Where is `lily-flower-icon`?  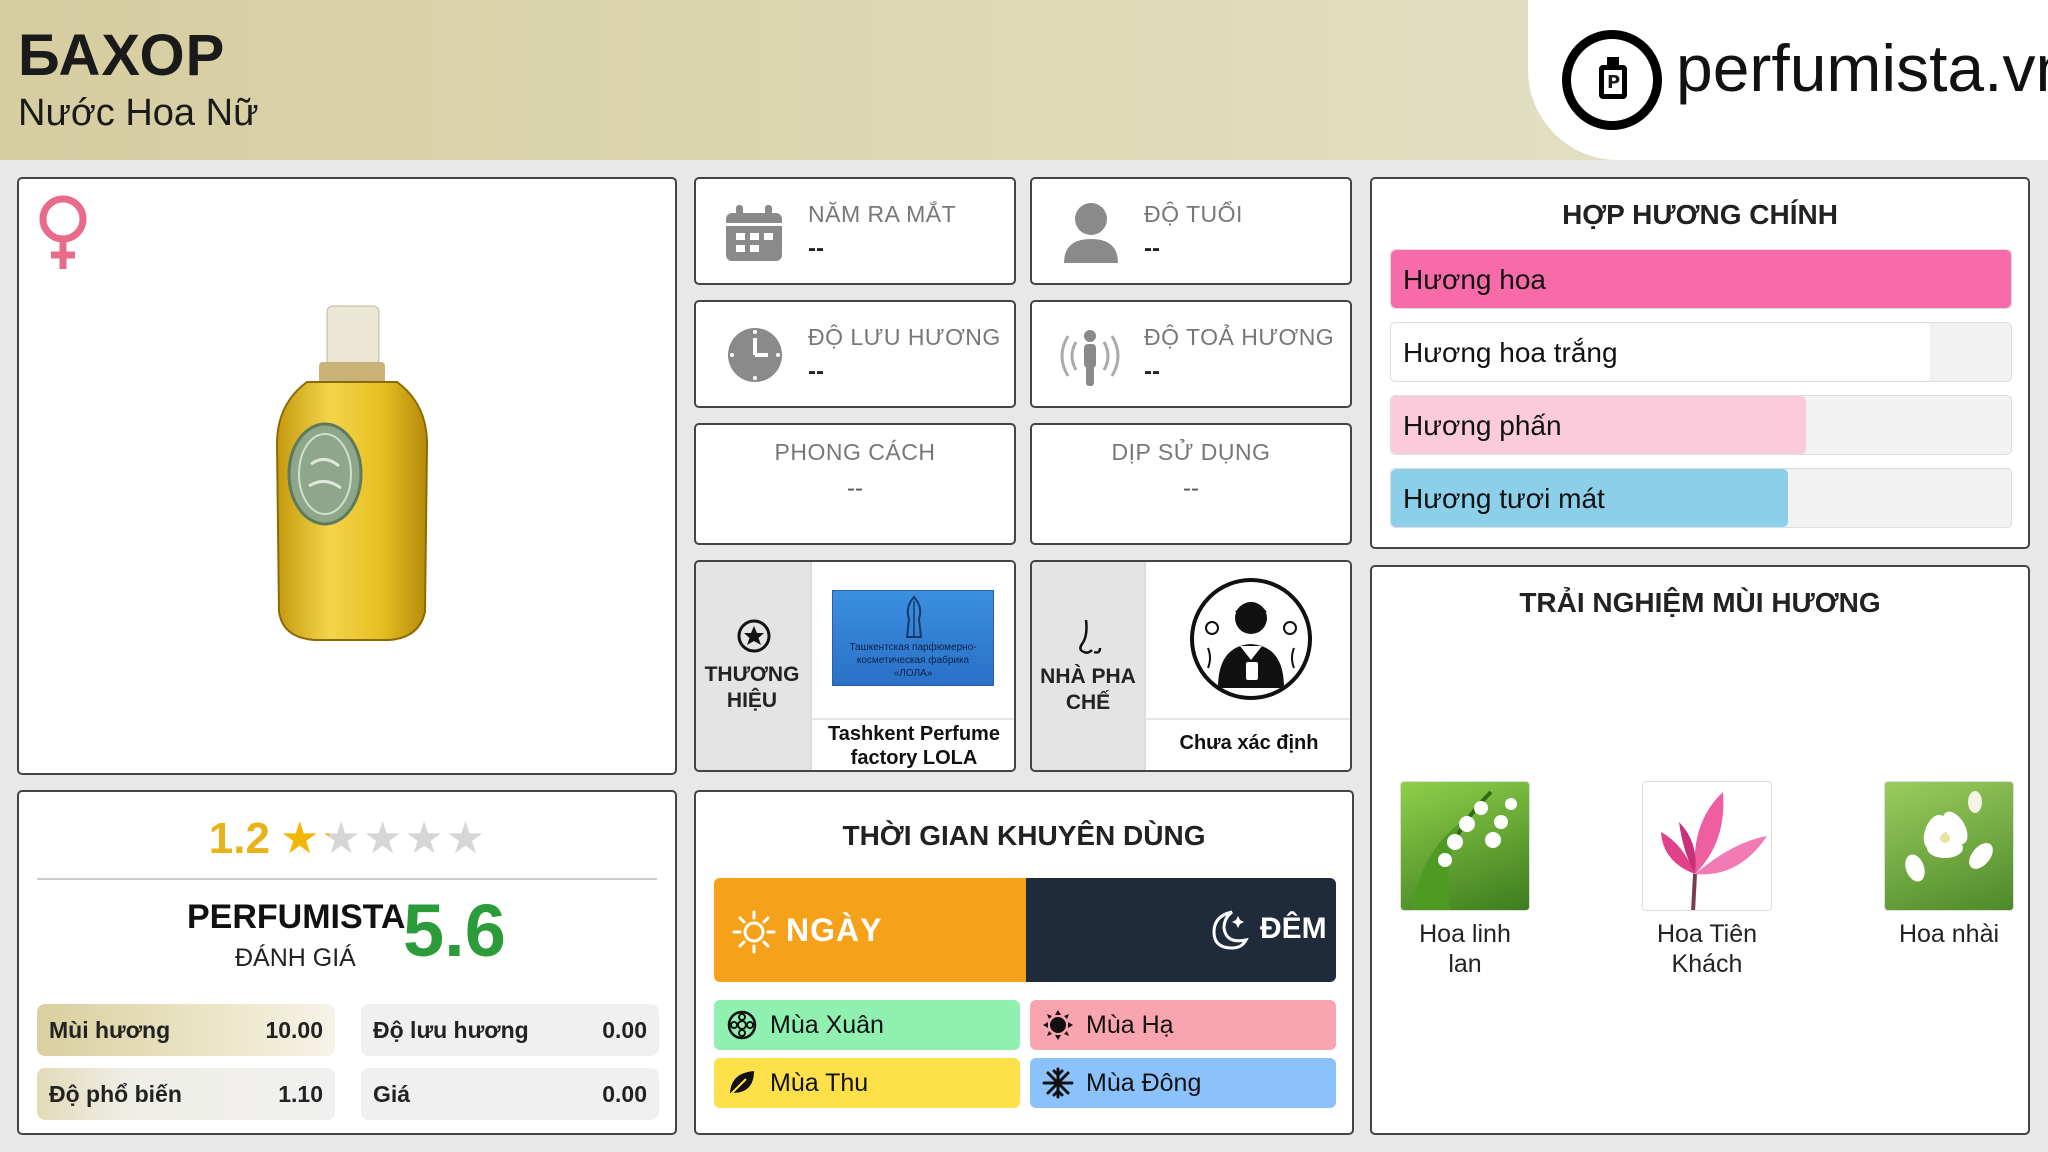 lily-flower-icon is located at coordinates (1464, 850).